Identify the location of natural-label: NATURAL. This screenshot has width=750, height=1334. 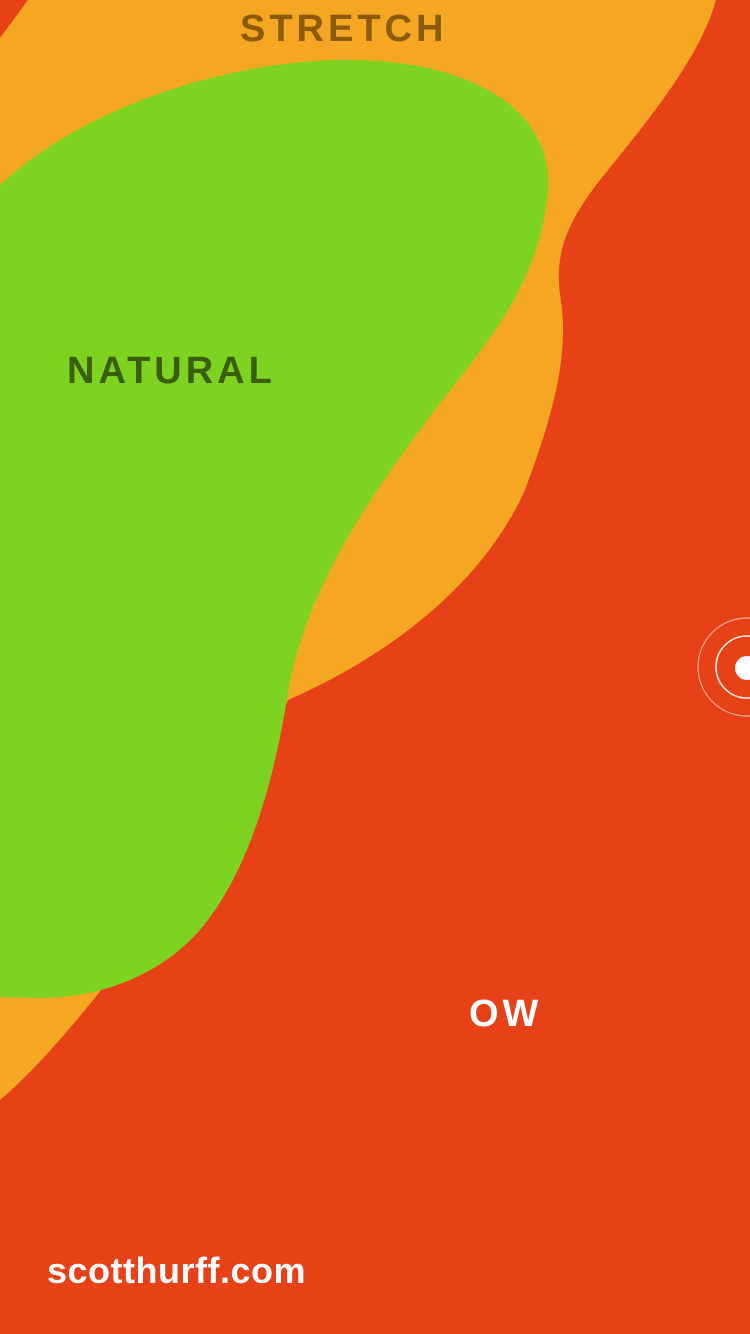
(171, 371).